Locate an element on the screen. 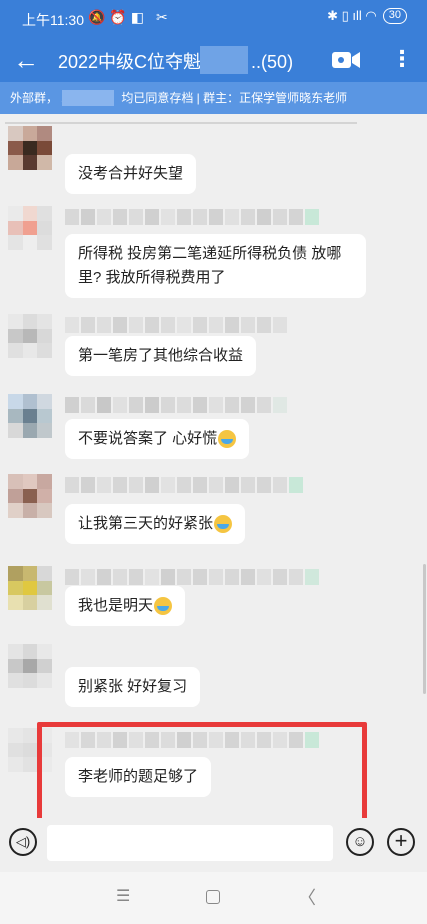  status-icons-left: 🔕⏰◧ ✂ is located at coordinates (130, 17).